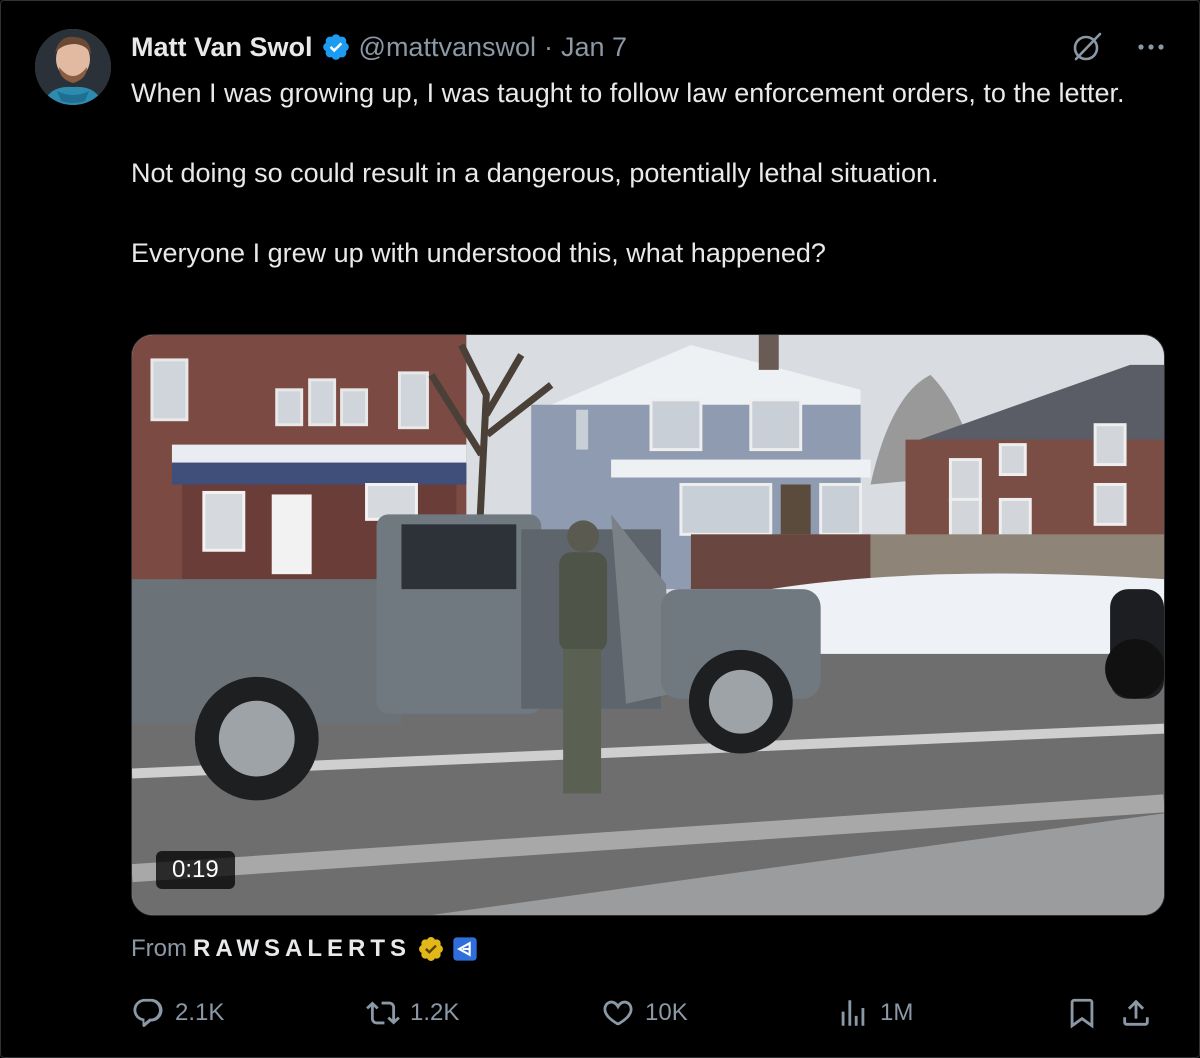 Image resolution: width=1200 pixels, height=1058 pixels. Describe the element at coordinates (618, 1013) in the screenshot. I see `heart-icon` at that location.